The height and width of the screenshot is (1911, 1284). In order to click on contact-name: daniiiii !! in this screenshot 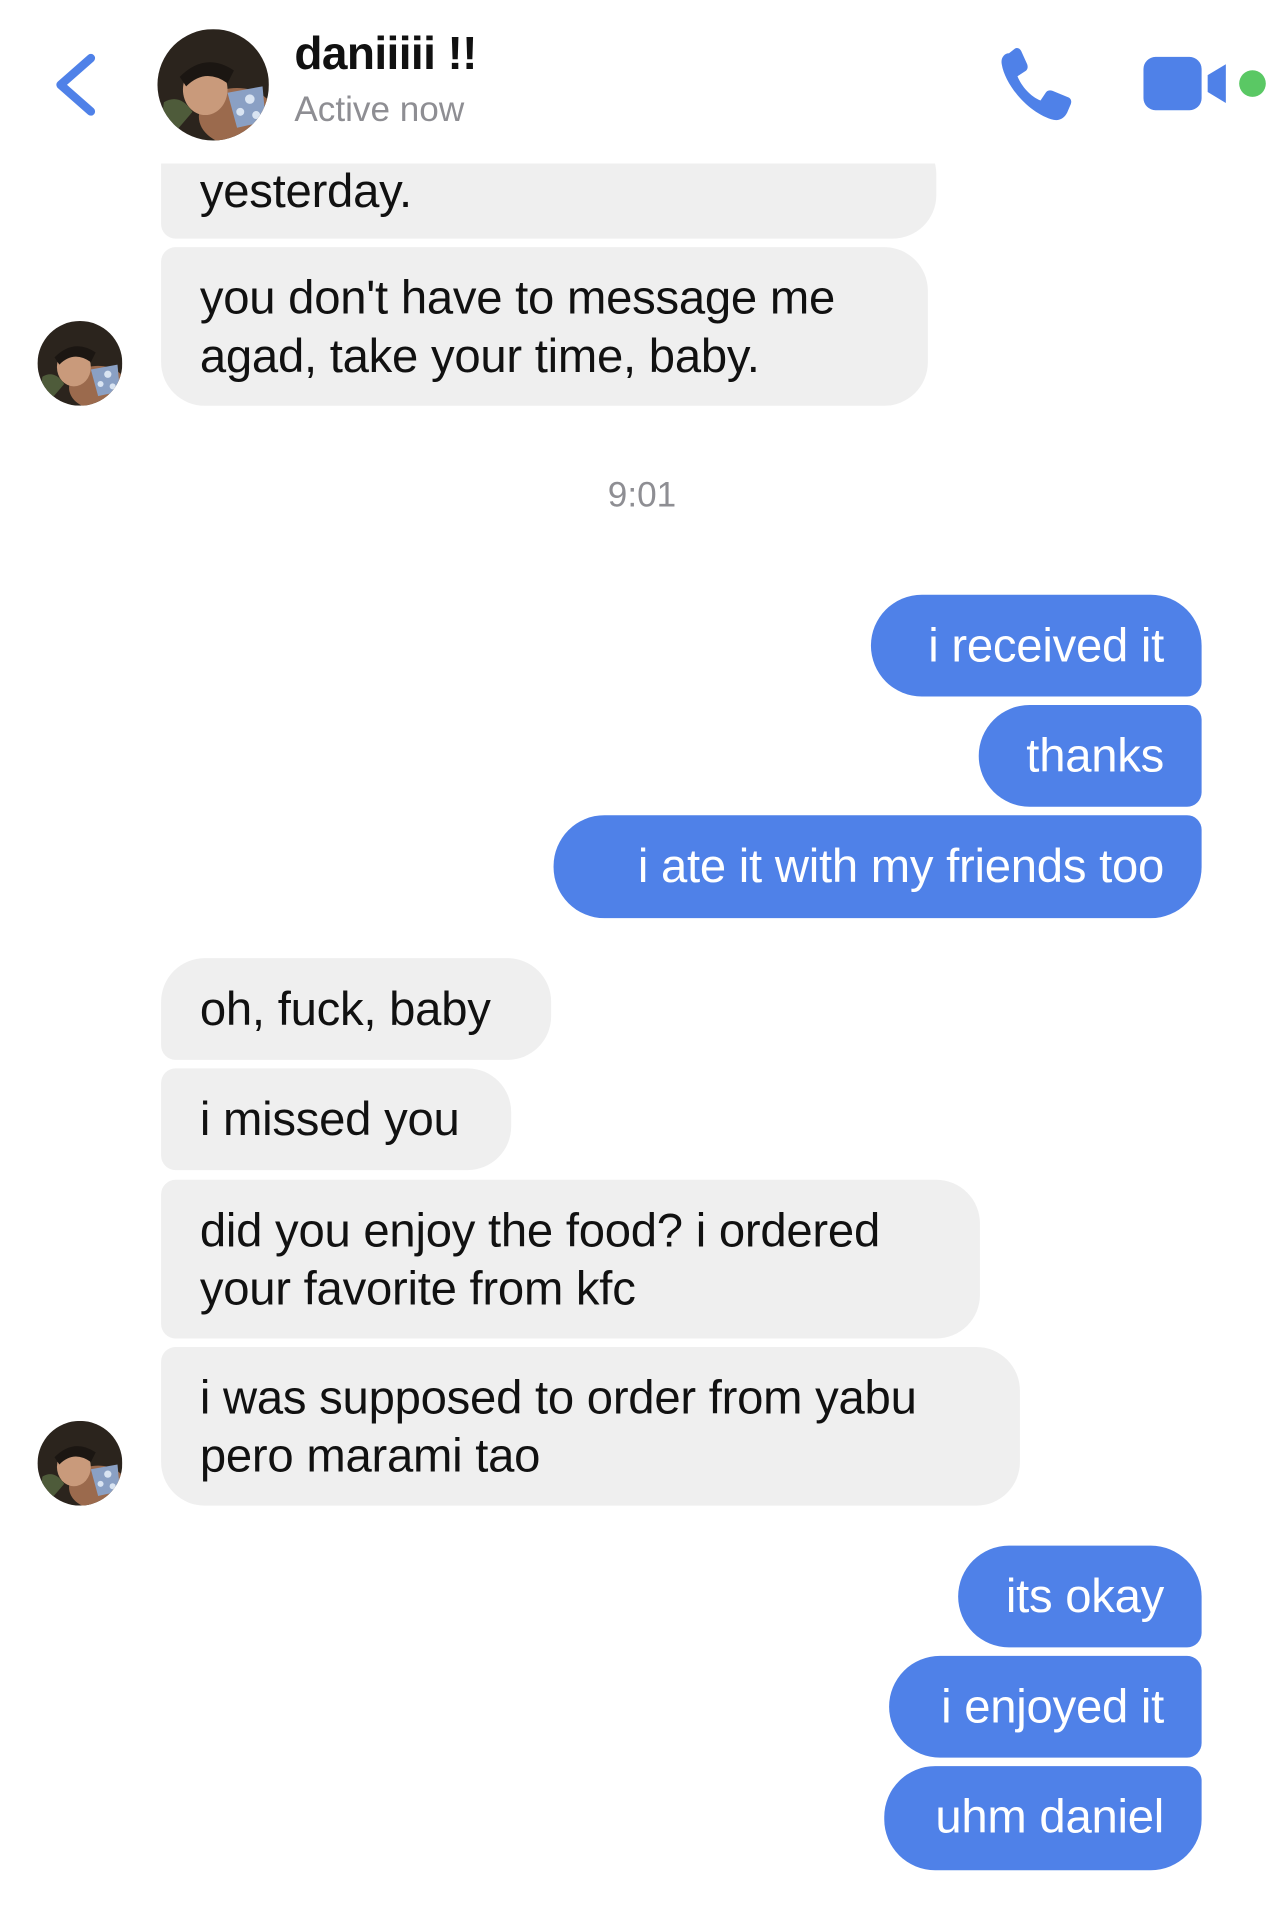, I will do `click(385, 55)`.